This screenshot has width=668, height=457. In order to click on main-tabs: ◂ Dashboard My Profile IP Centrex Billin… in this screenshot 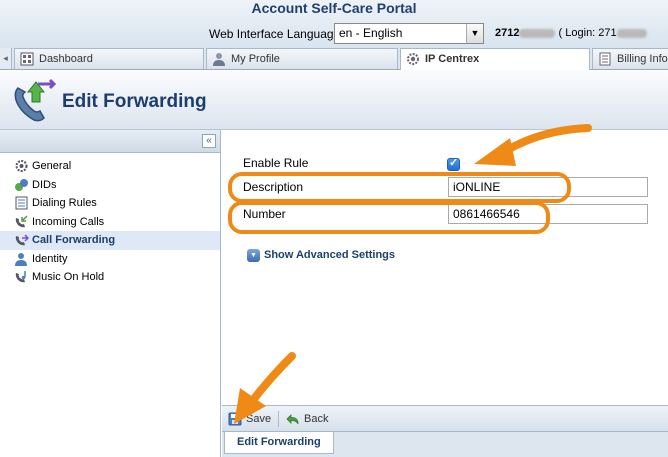, I will do `click(334, 59)`.